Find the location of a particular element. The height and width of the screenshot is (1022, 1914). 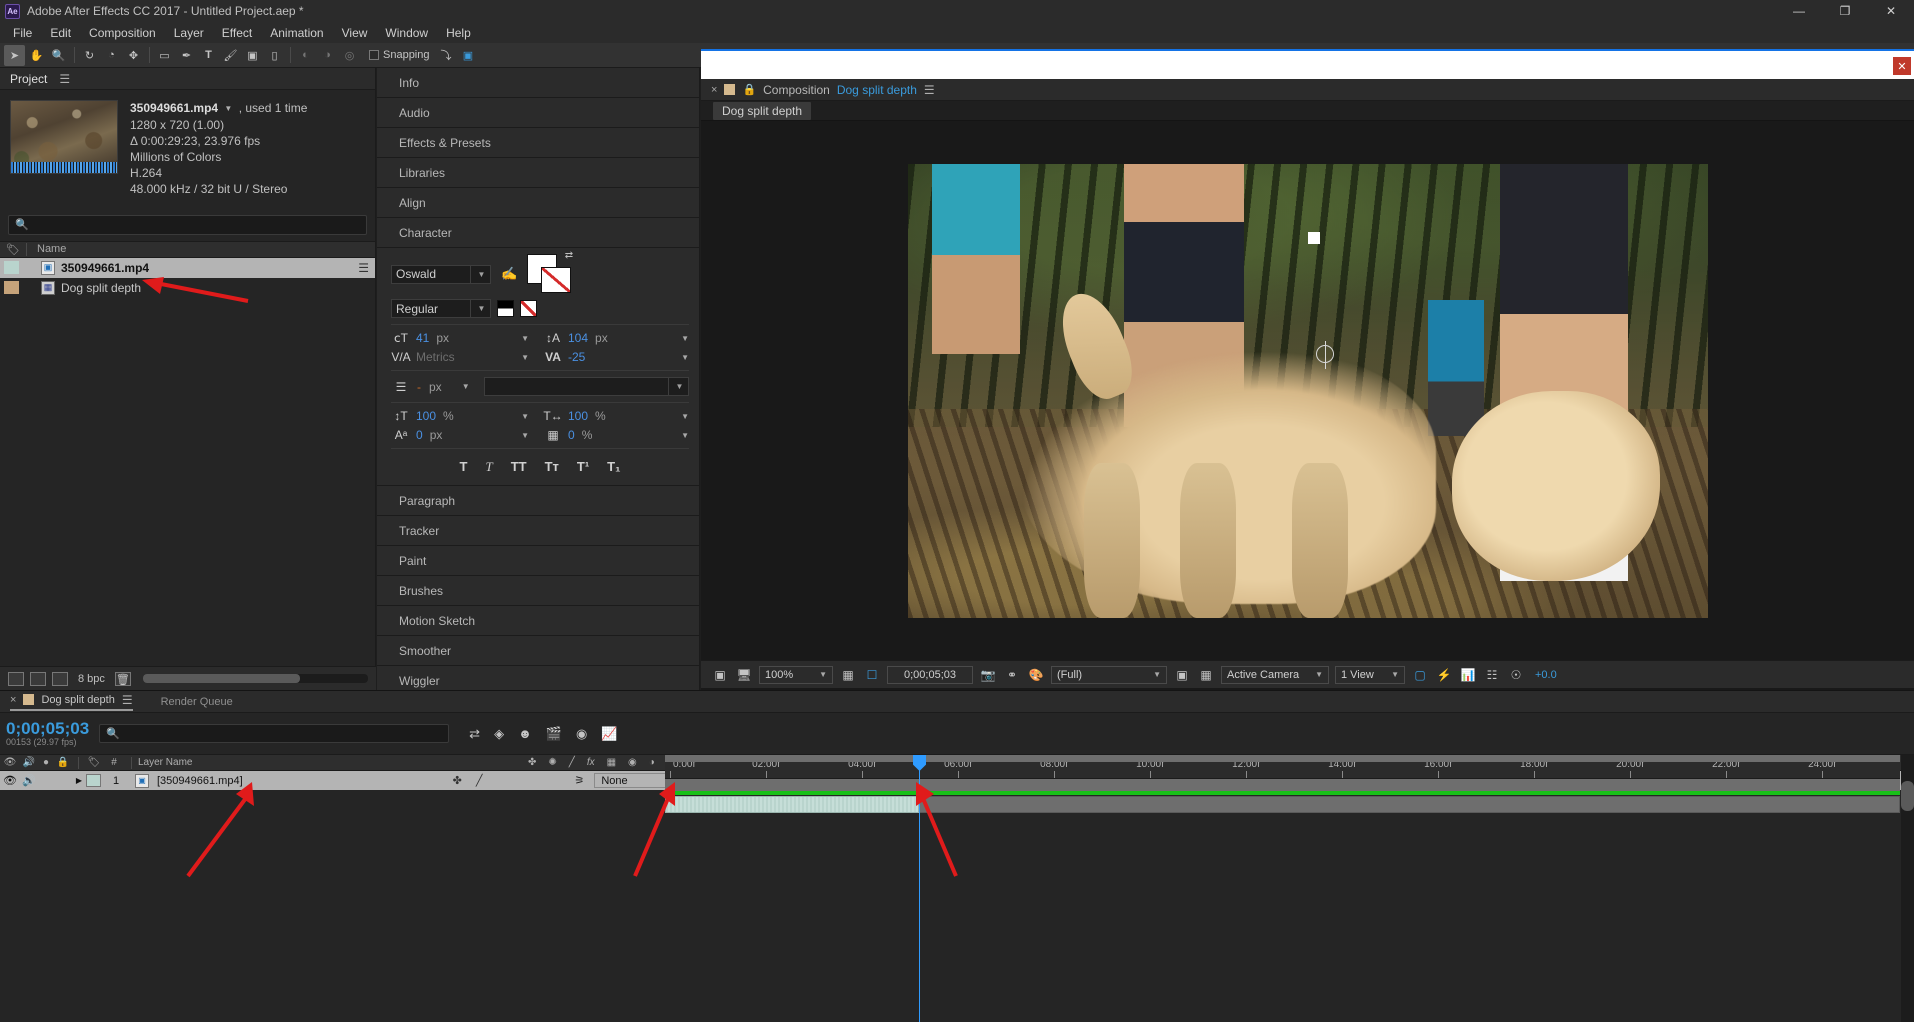

clone-stamp-tool-icon: ▣ is located at coordinates (252, 55).